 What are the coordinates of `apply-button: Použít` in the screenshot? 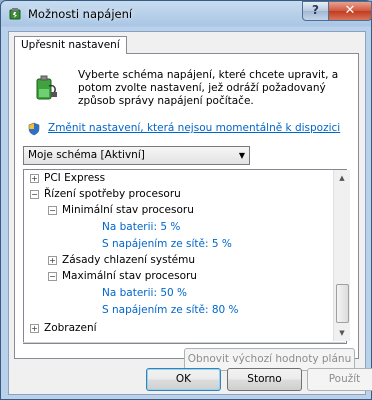 It's located at (339, 379).